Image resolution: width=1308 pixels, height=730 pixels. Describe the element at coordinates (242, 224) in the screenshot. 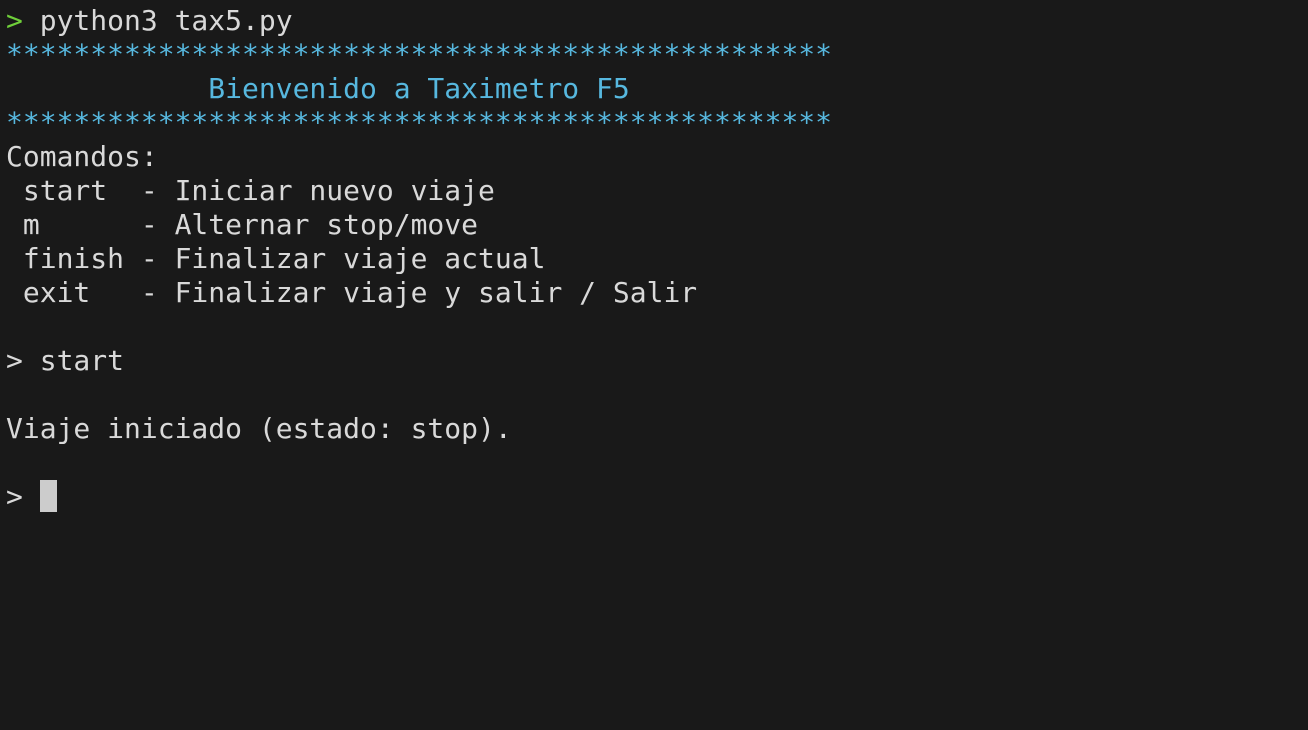

I see `command-help-m: m - Alternar stop/move` at that location.